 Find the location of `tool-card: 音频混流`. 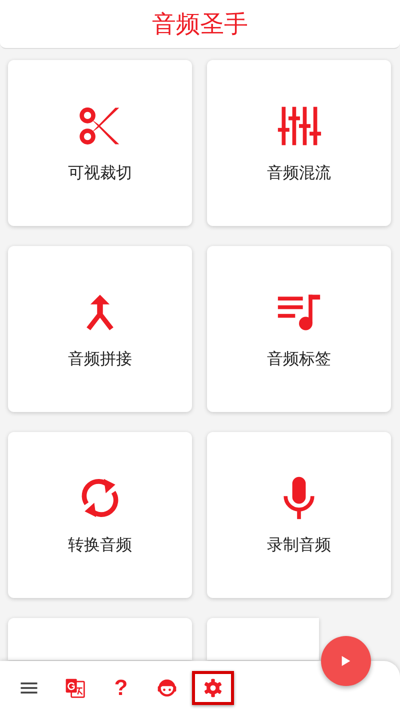

tool-card: 音频混流 is located at coordinates (299, 143).